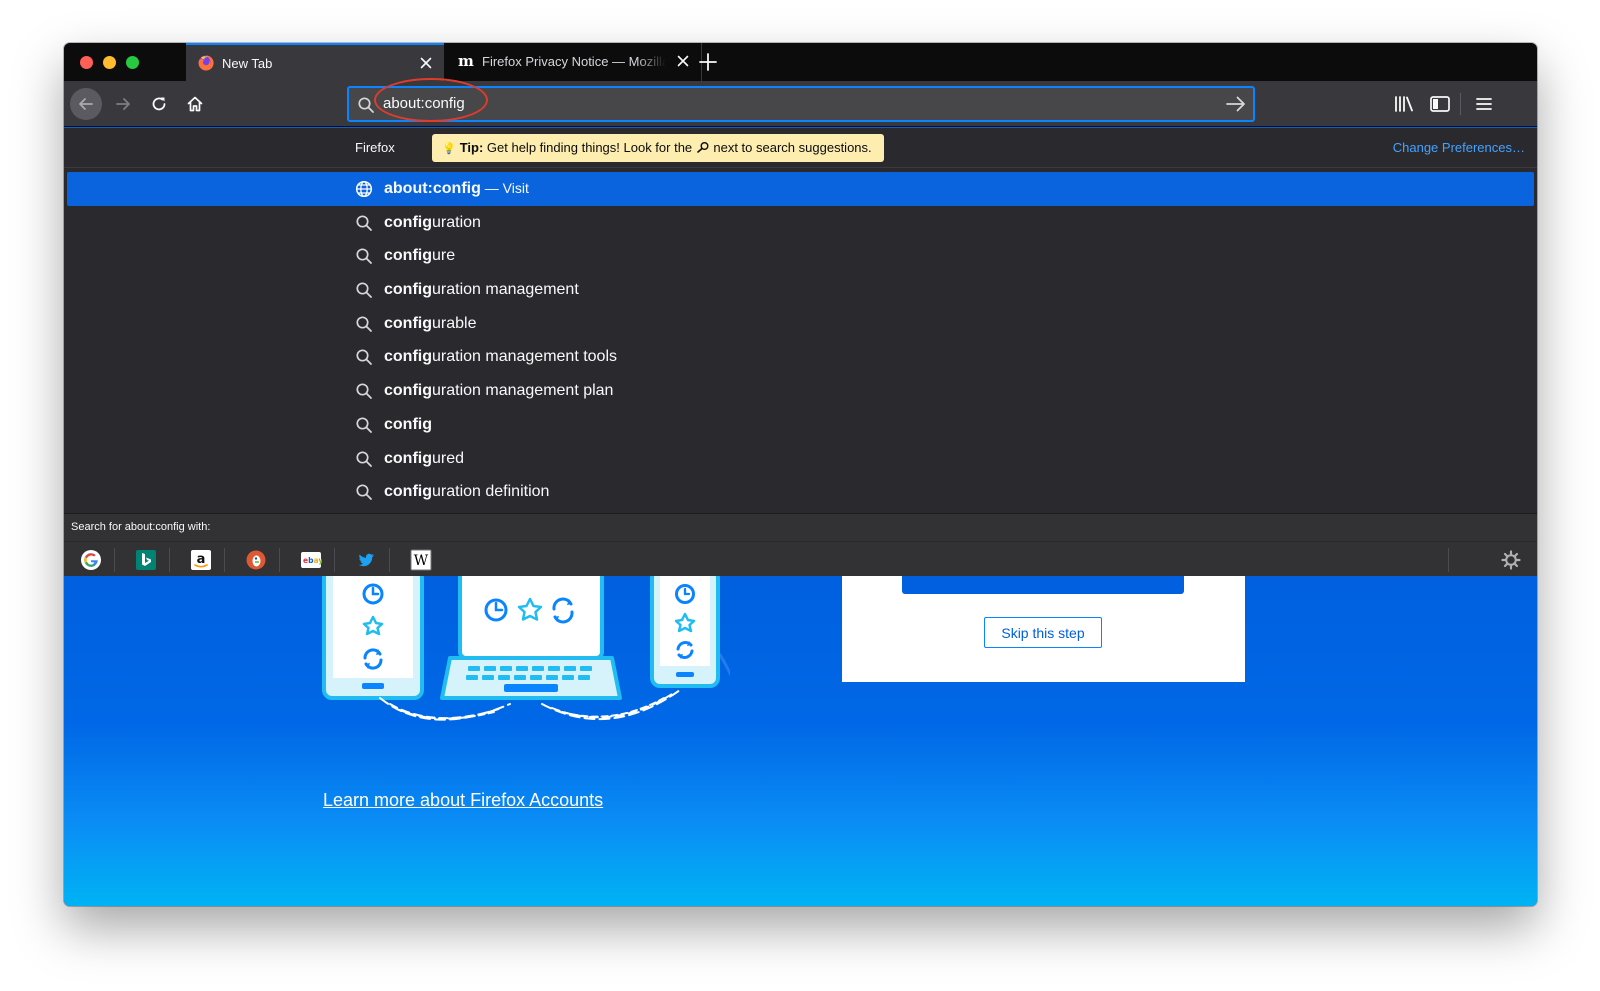 This screenshot has width=1600, height=991. What do you see at coordinates (703, 144) in the screenshot?
I see `magnifier-icon` at bounding box center [703, 144].